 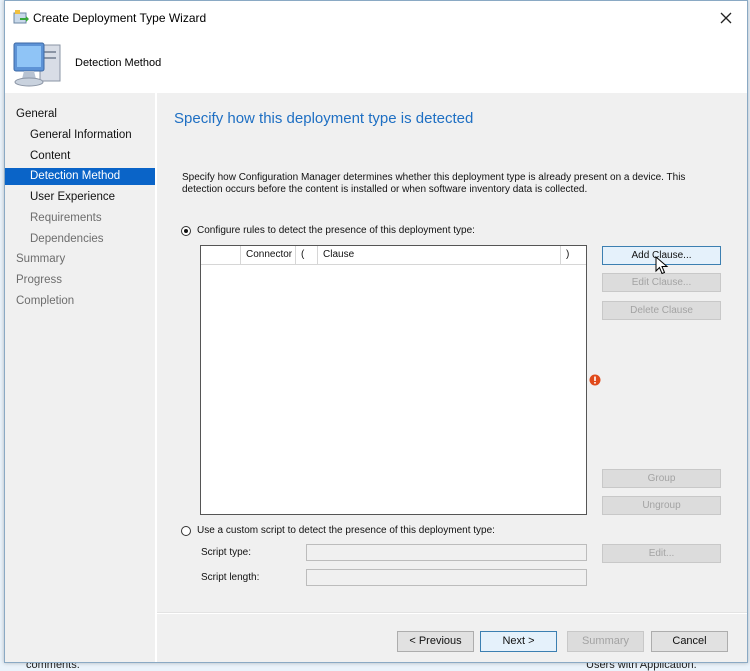 I want to click on script-type-label: Script type:, so click(x=226, y=552).